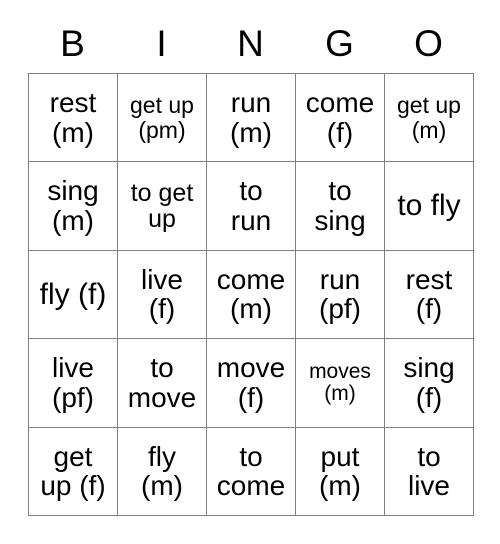 This screenshot has width=500, height=544. What do you see at coordinates (428, 43) in the screenshot?
I see `bingo-header-letter-o: O` at bounding box center [428, 43].